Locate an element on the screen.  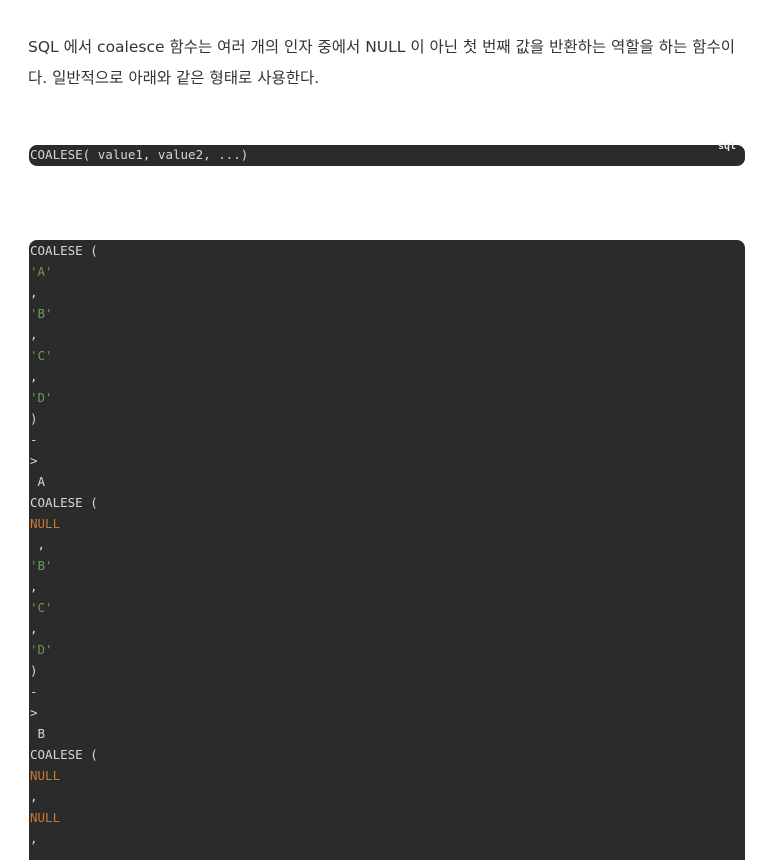
code-token: B is located at coordinates (38, 733).